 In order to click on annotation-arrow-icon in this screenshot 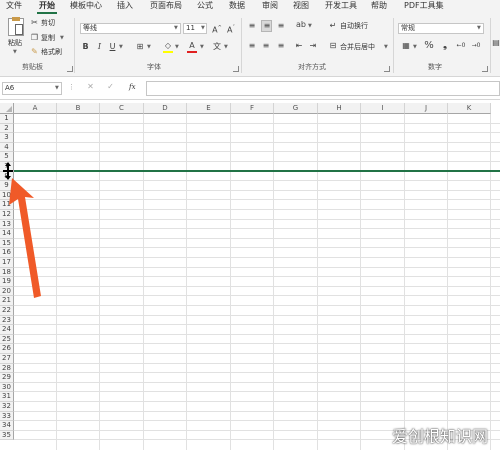, I will do `click(25, 238)`.